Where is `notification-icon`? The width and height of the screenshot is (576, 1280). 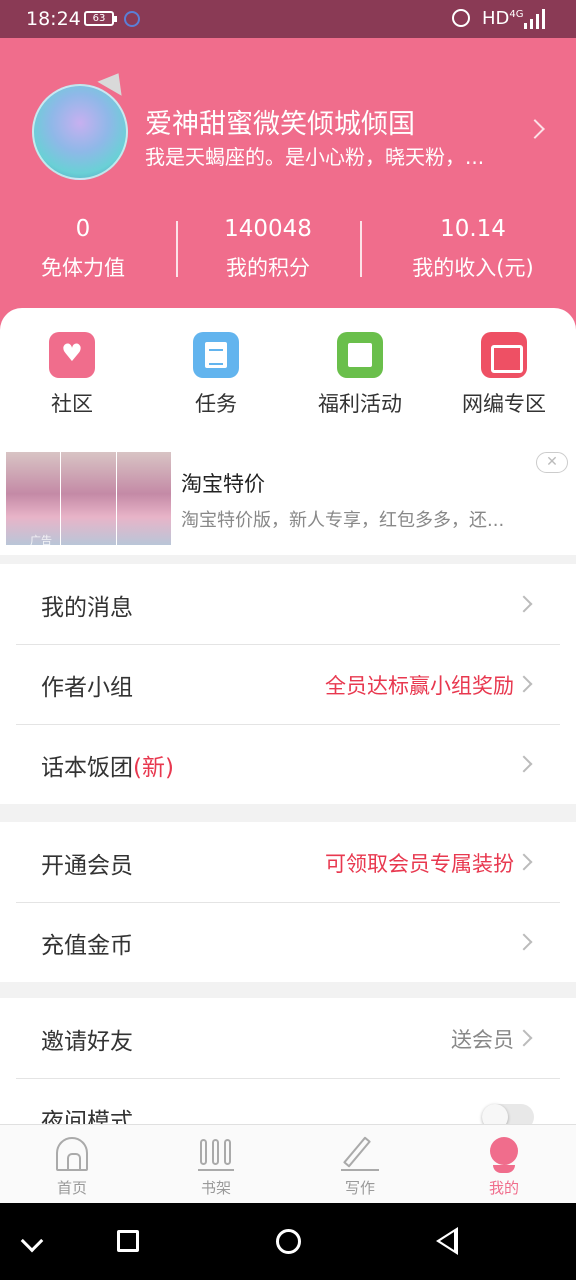 notification-icon is located at coordinates (132, 19).